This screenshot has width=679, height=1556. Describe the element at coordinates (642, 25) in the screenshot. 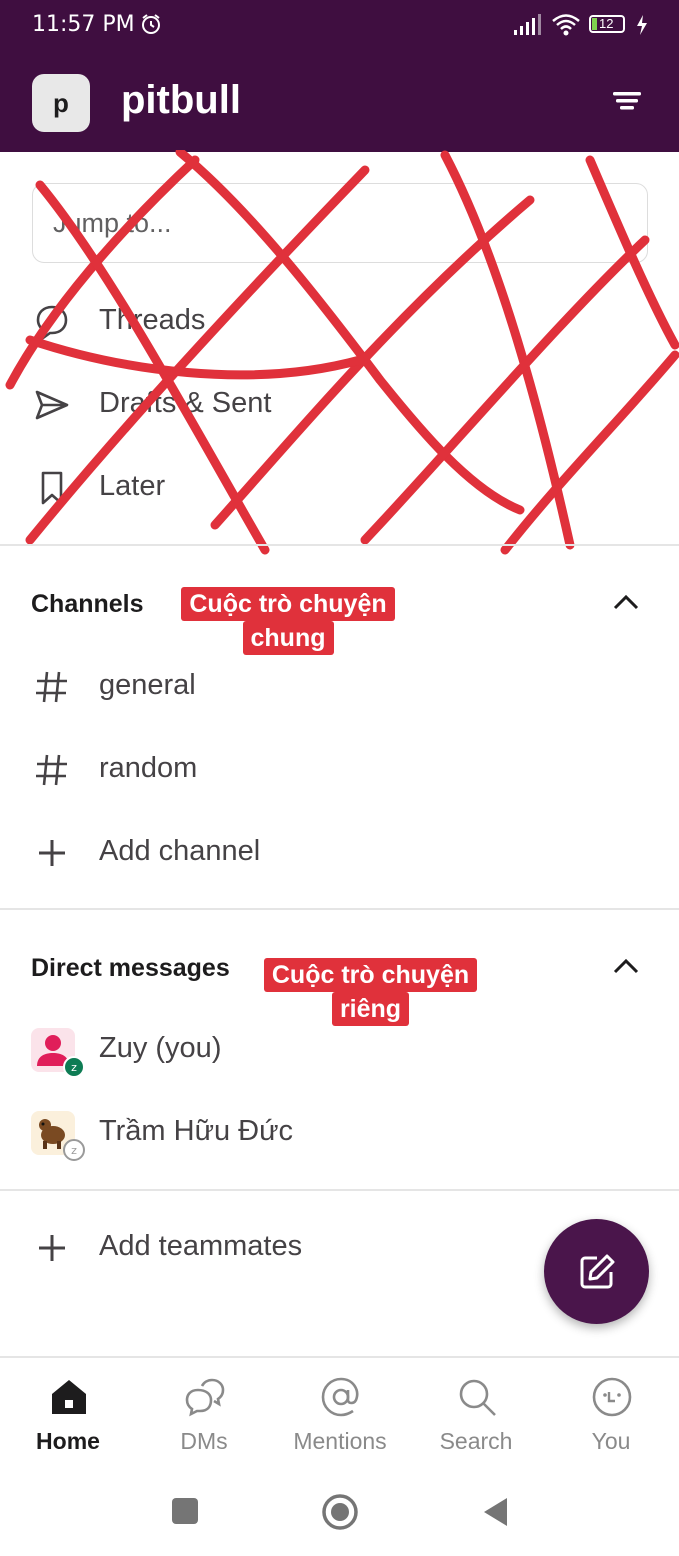

I see `charging-icon` at that location.